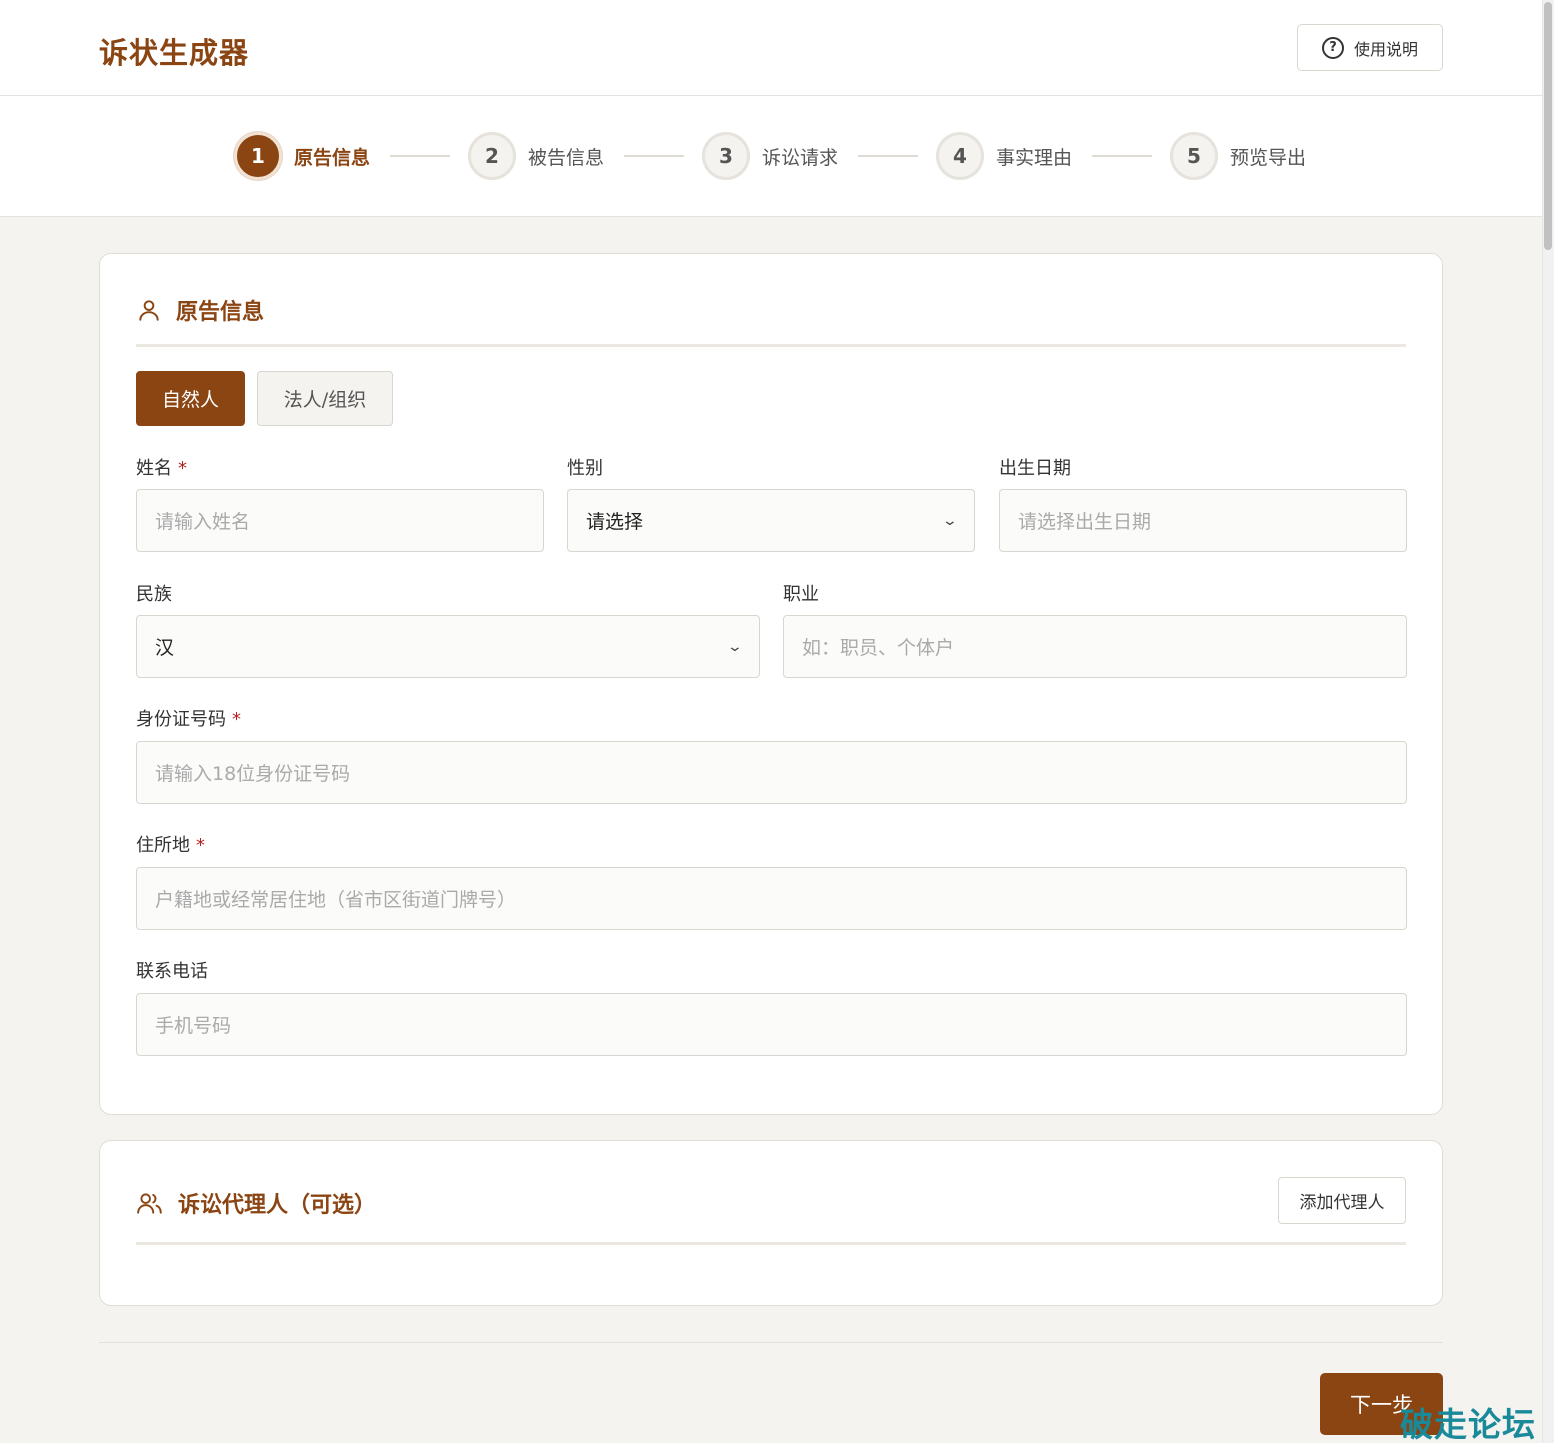  I want to click on step-label: 预览导出, so click(1268, 157).